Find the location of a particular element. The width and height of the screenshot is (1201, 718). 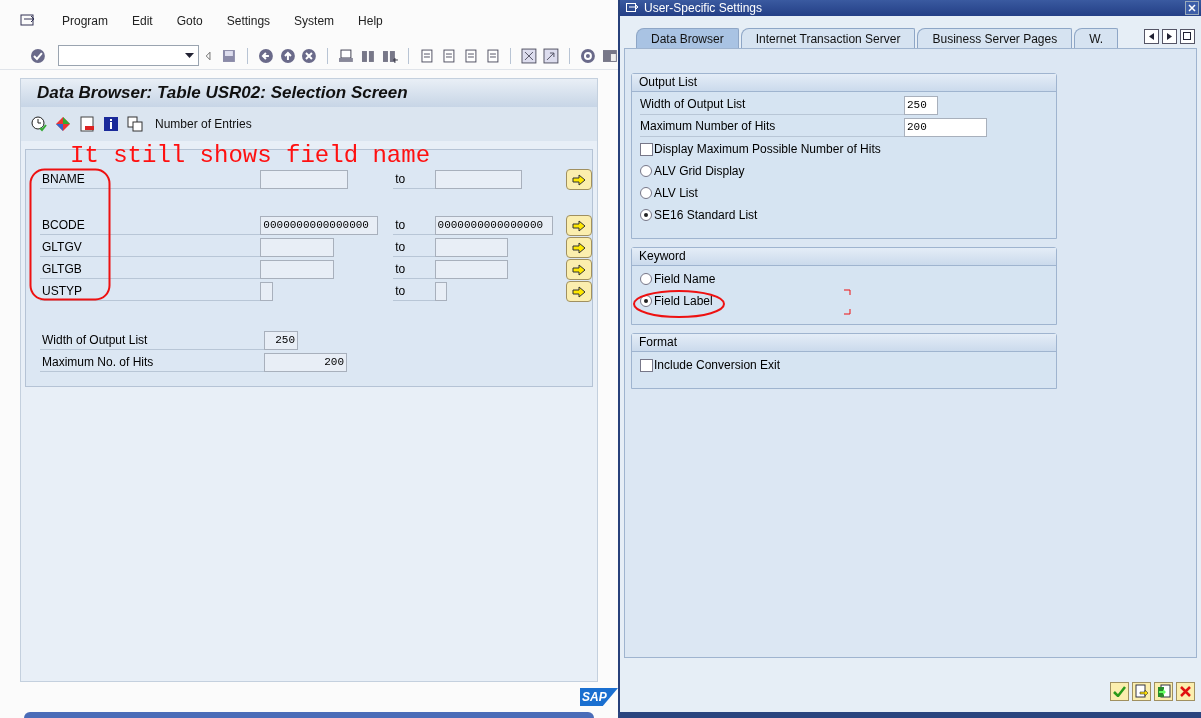

group-title: Keyword is located at coordinates (662, 256).